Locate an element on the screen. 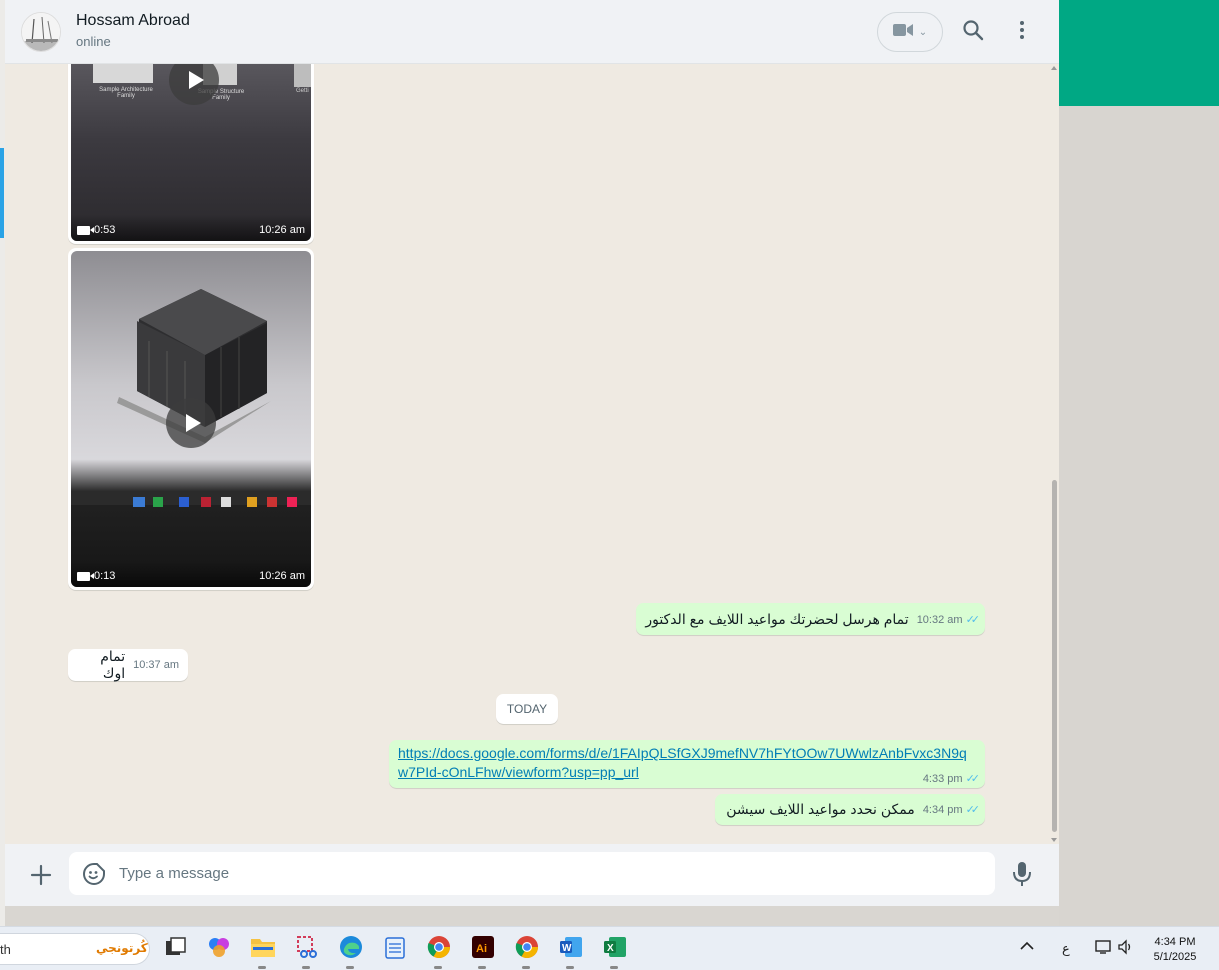  file-explorer-button is located at coordinates (263, 949).